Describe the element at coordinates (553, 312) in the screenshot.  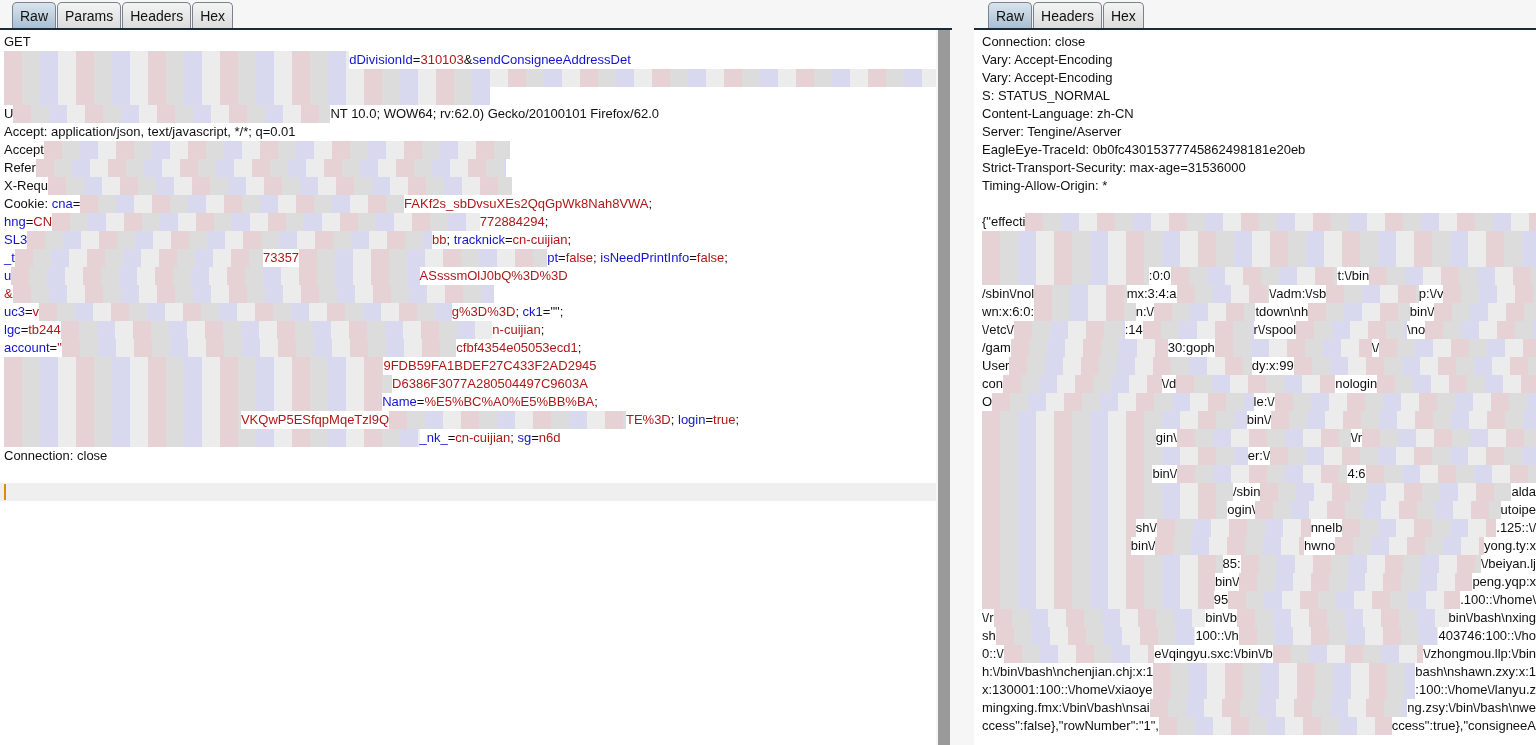
I see `code-text: ="";` at that location.